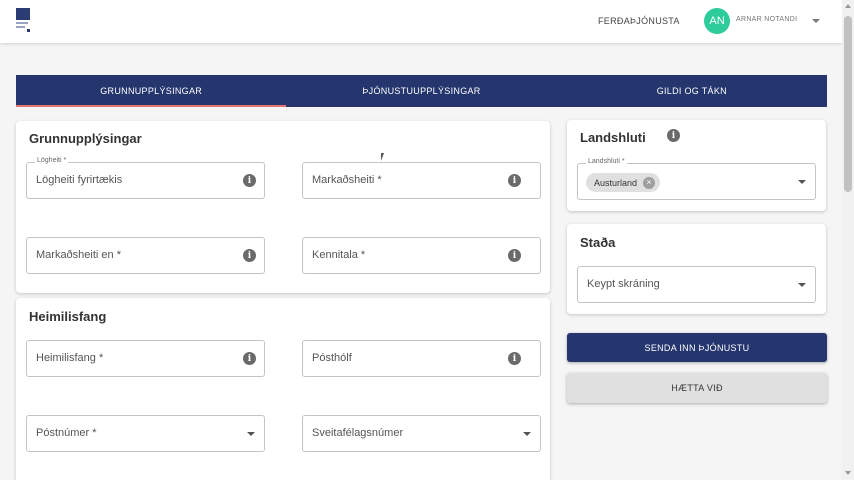 This screenshot has width=854, height=480. Describe the element at coordinates (848, 6) in the screenshot. I see `scroll-up-icon` at that location.